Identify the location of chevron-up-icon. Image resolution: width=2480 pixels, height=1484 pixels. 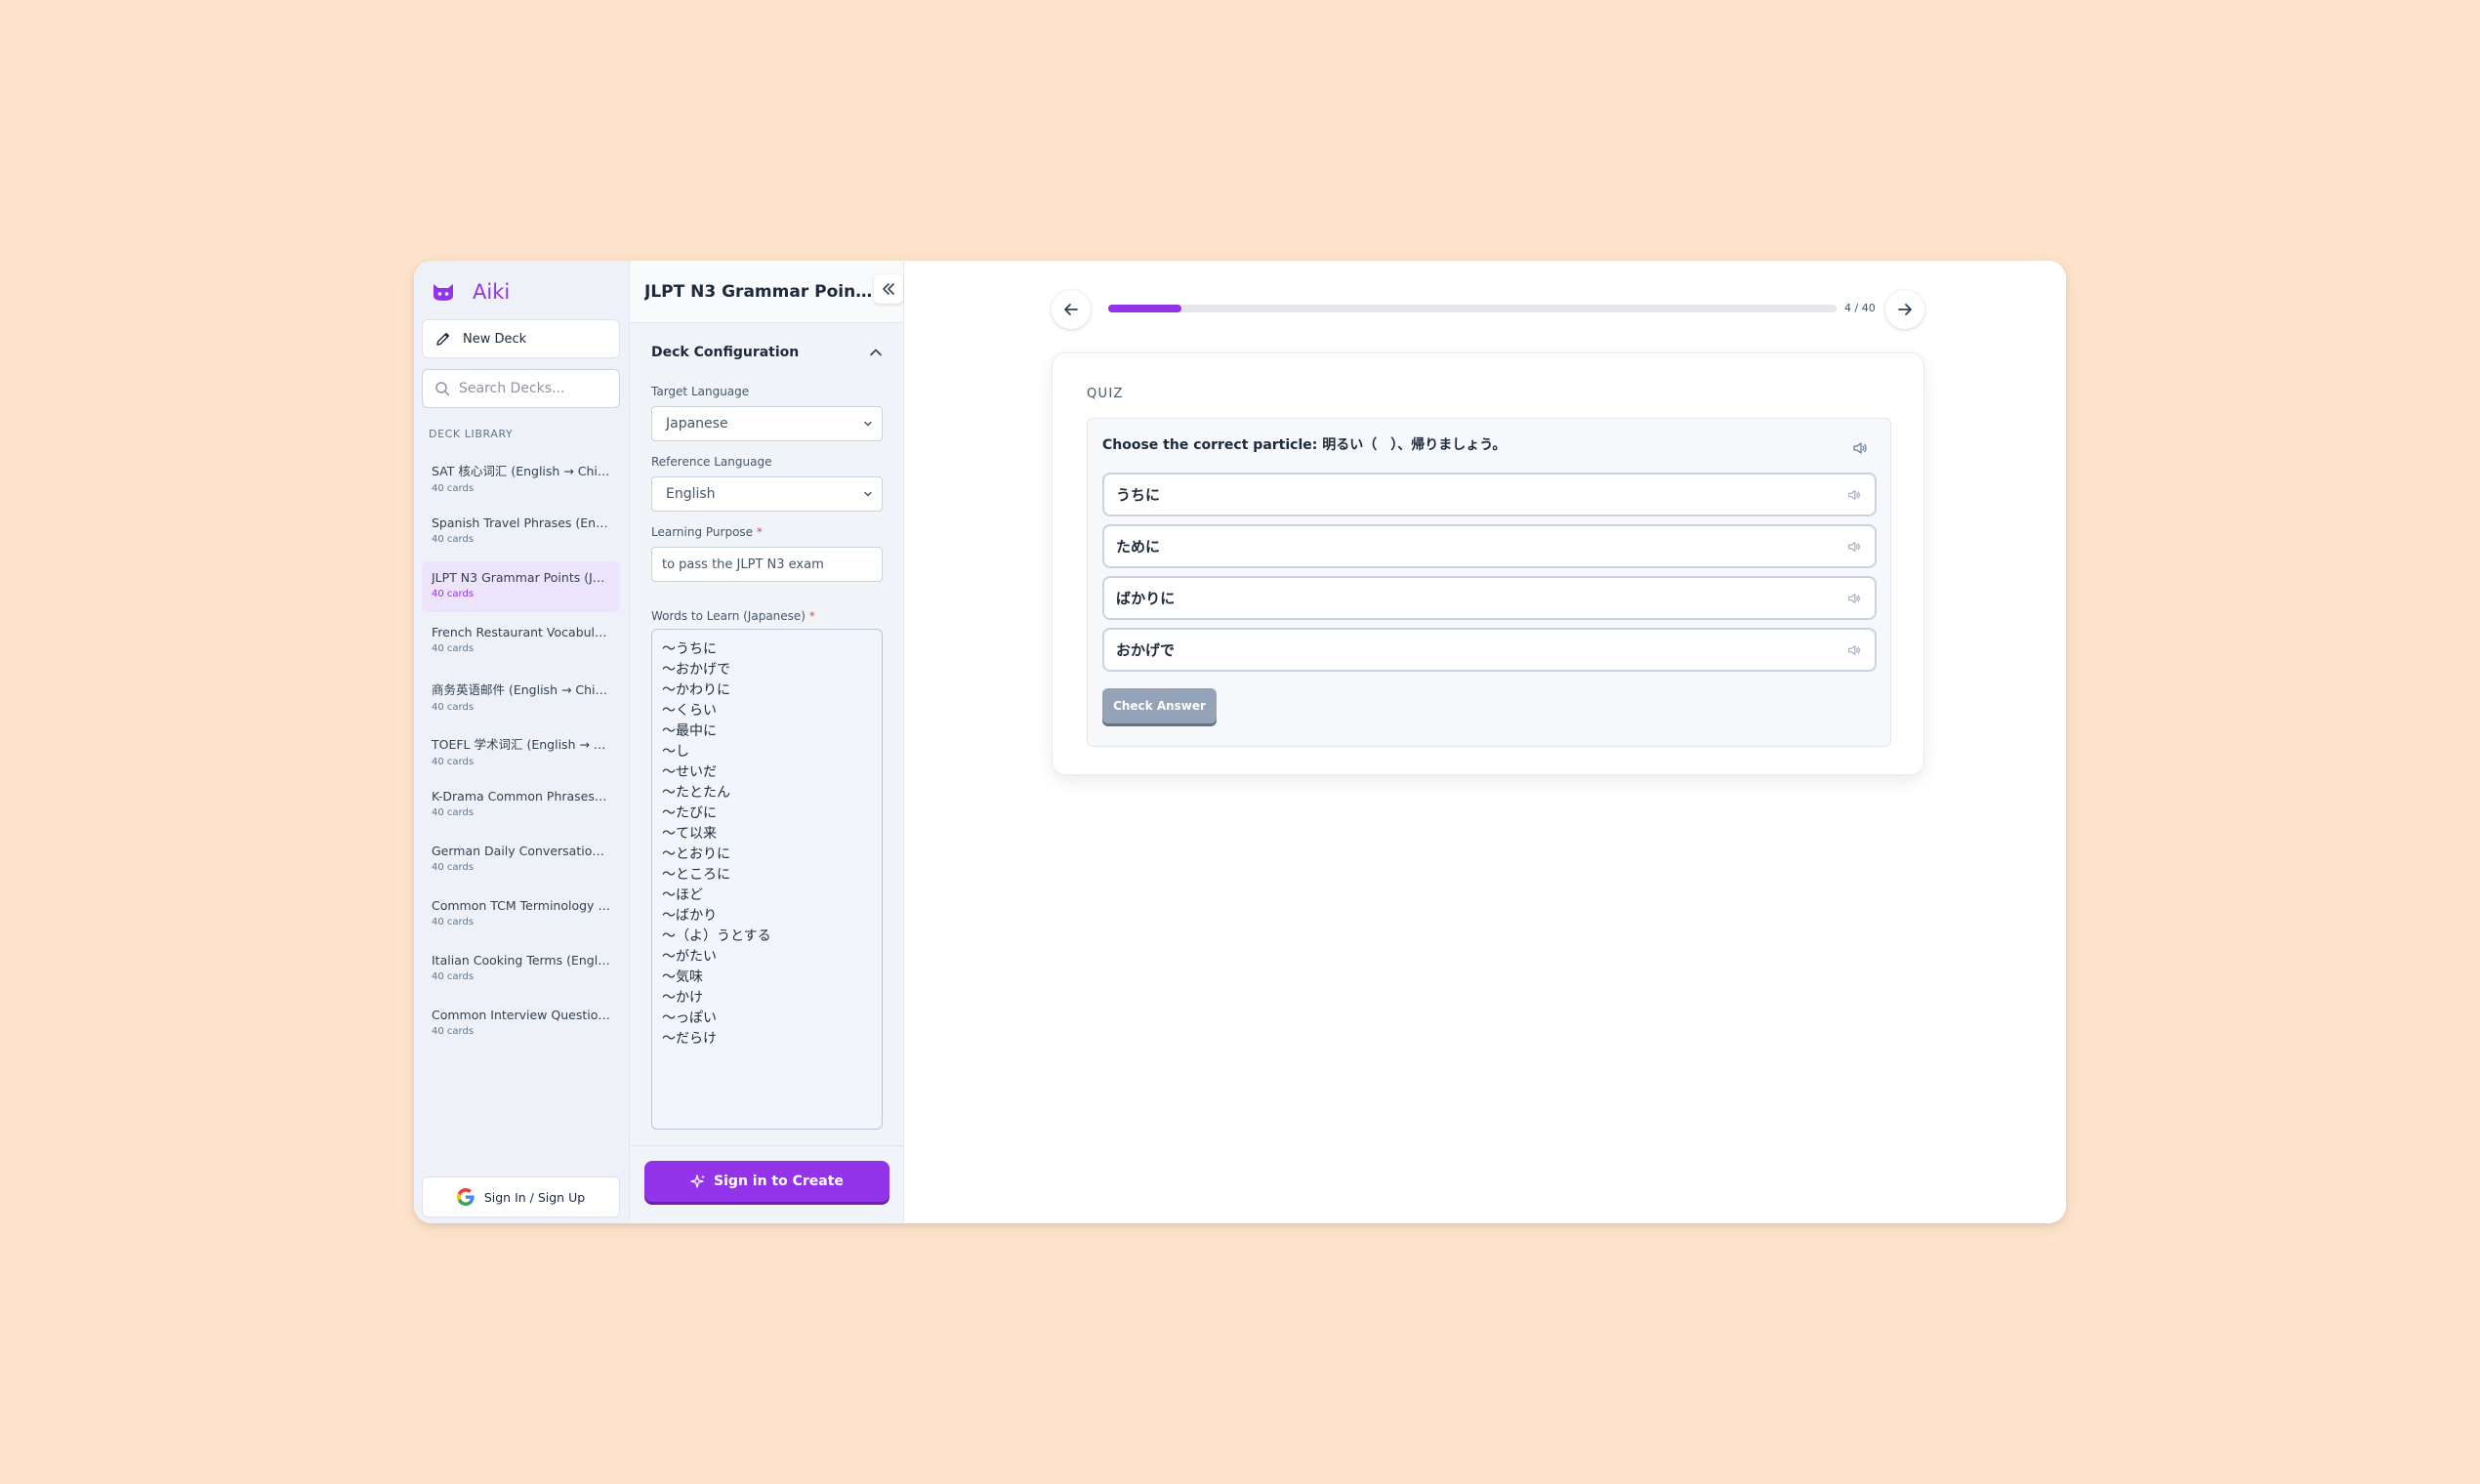
(876, 353).